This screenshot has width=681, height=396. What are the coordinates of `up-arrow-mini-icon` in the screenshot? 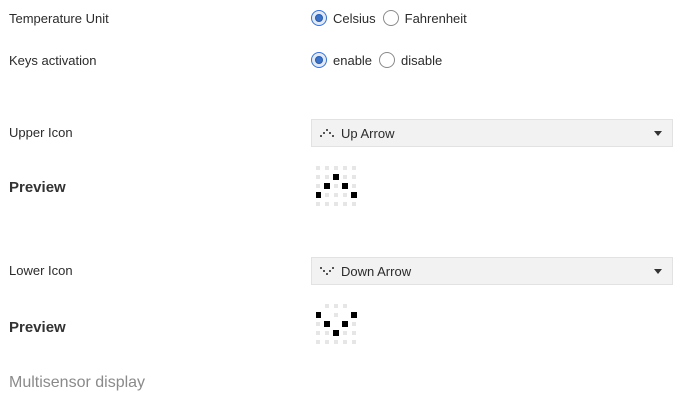 It's located at (327, 133).